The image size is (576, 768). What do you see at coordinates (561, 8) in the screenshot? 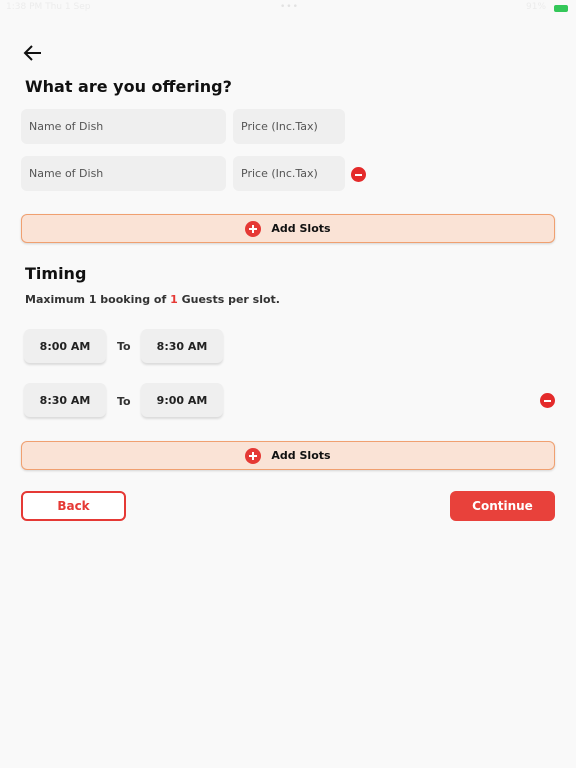
I see `battery-icon` at bounding box center [561, 8].